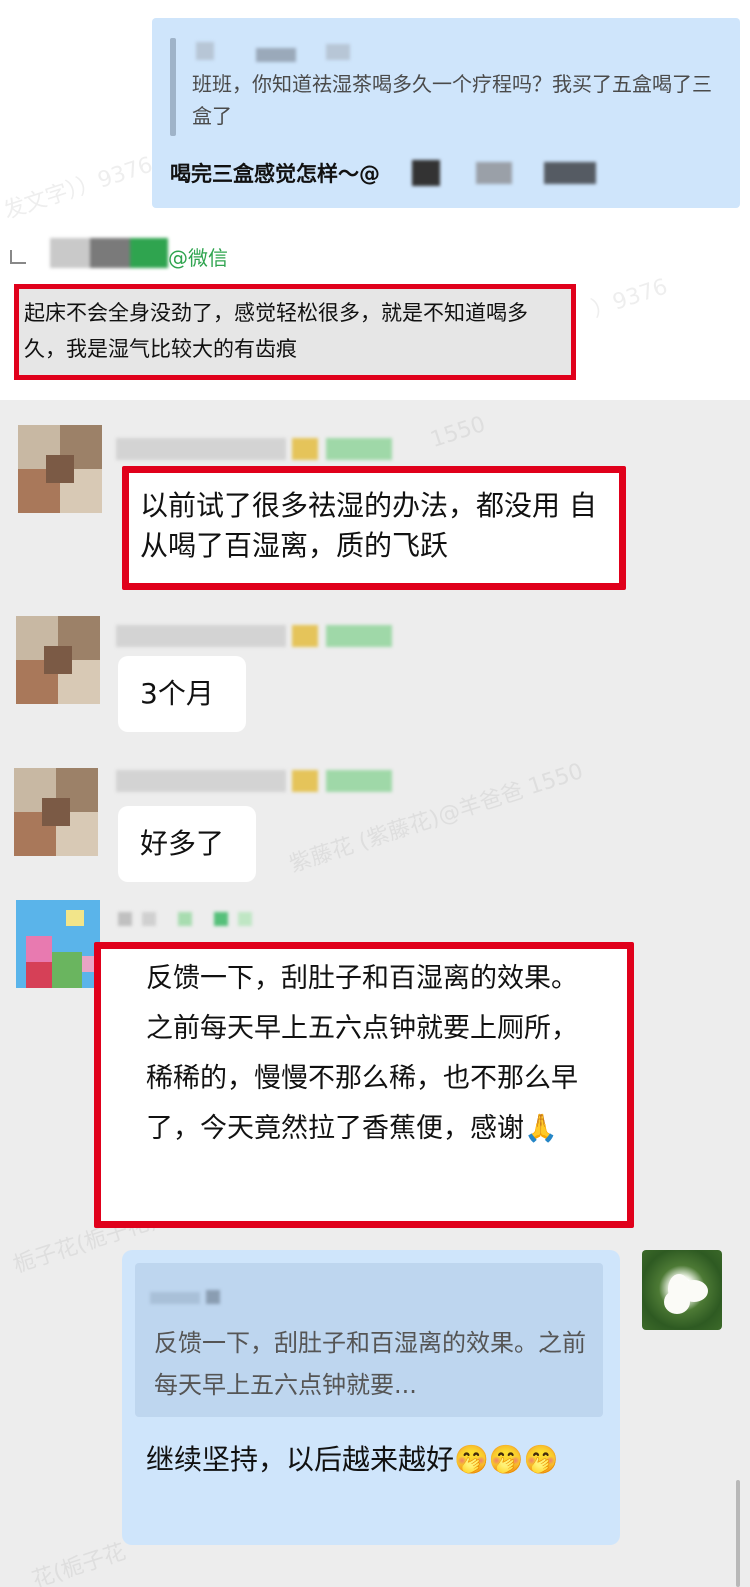 This screenshot has height=1587, width=750. What do you see at coordinates (109, 253) in the screenshot?
I see `wechat-sender-name-blurred` at bounding box center [109, 253].